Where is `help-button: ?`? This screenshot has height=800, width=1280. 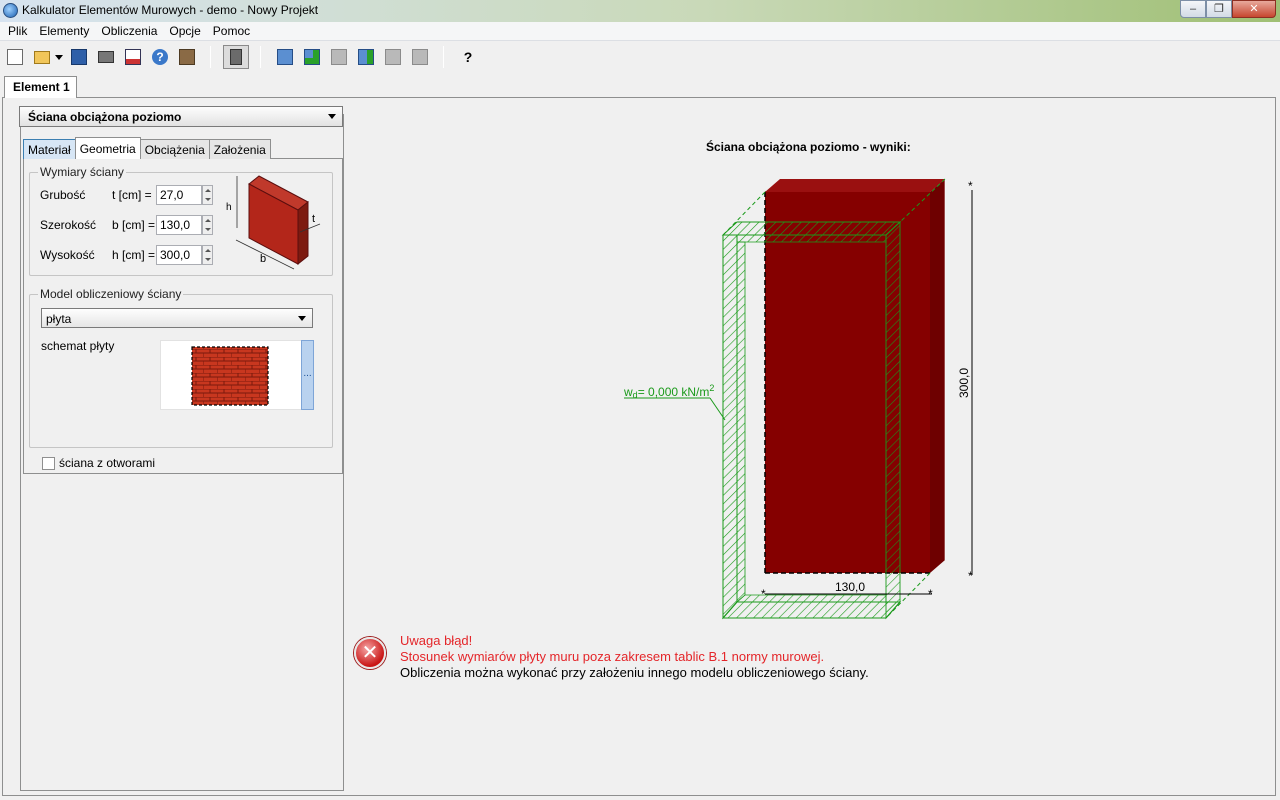 help-button: ? is located at coordinates (160, 57).